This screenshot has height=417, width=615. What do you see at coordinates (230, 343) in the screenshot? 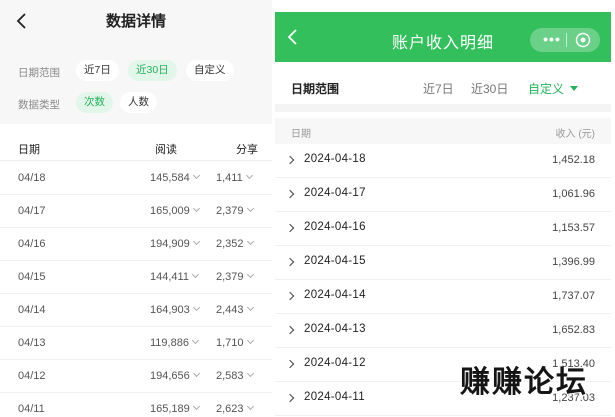
I see `row-share-value: 1,710` at bounding box center [230, 343].